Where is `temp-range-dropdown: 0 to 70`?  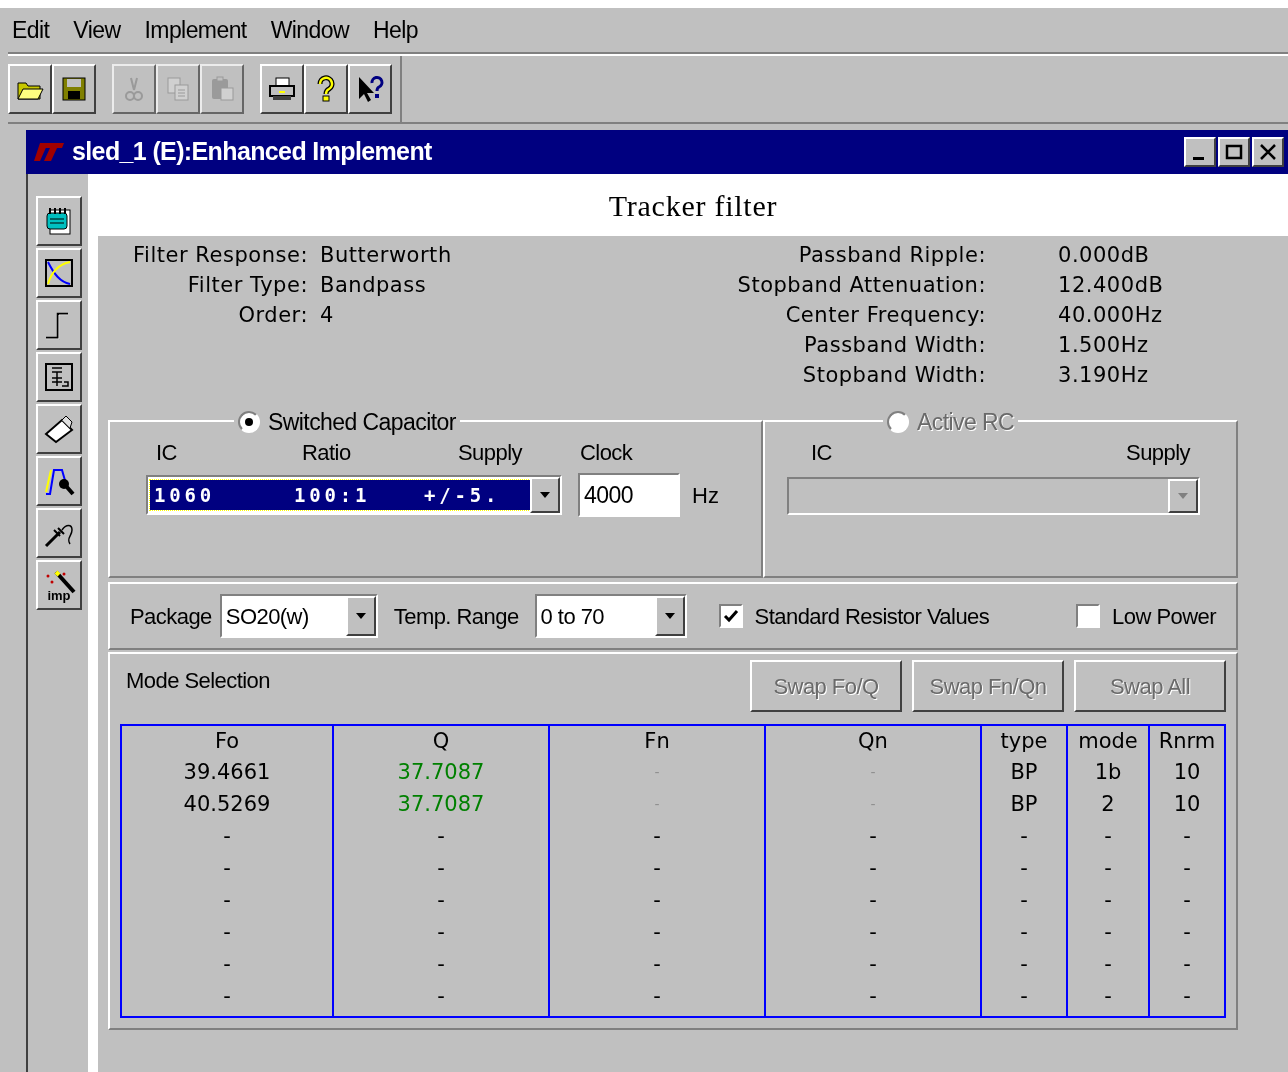
temp-range-dropdown: 0 to 70 is located at coordinates (610, 616).